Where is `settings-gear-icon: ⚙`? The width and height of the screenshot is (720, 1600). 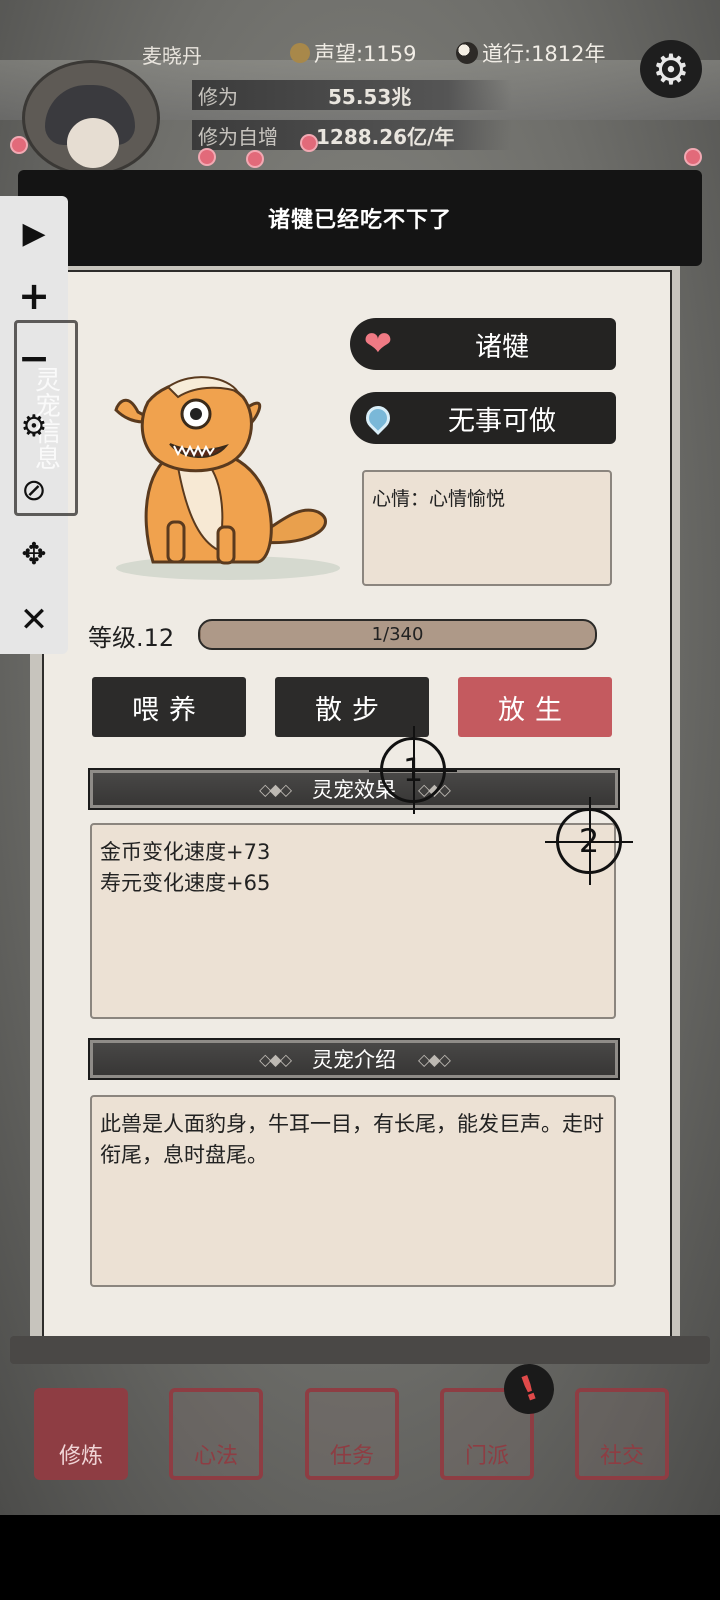 settings-gear-icon: ⚙ is located at coordinates (671, 69).